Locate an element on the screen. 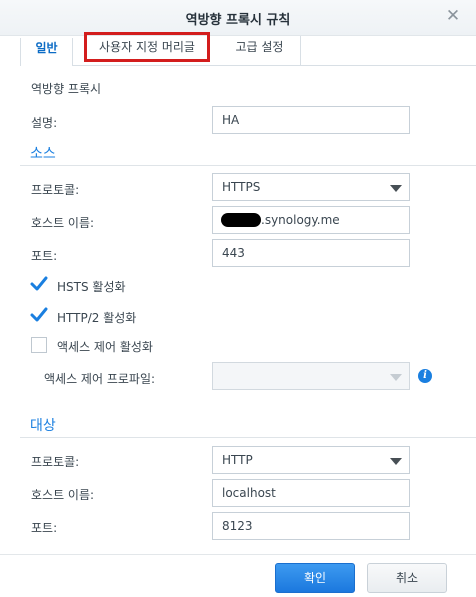  access-control-label: 액세스 제어 활성화 is located at coordinates (105, 347).